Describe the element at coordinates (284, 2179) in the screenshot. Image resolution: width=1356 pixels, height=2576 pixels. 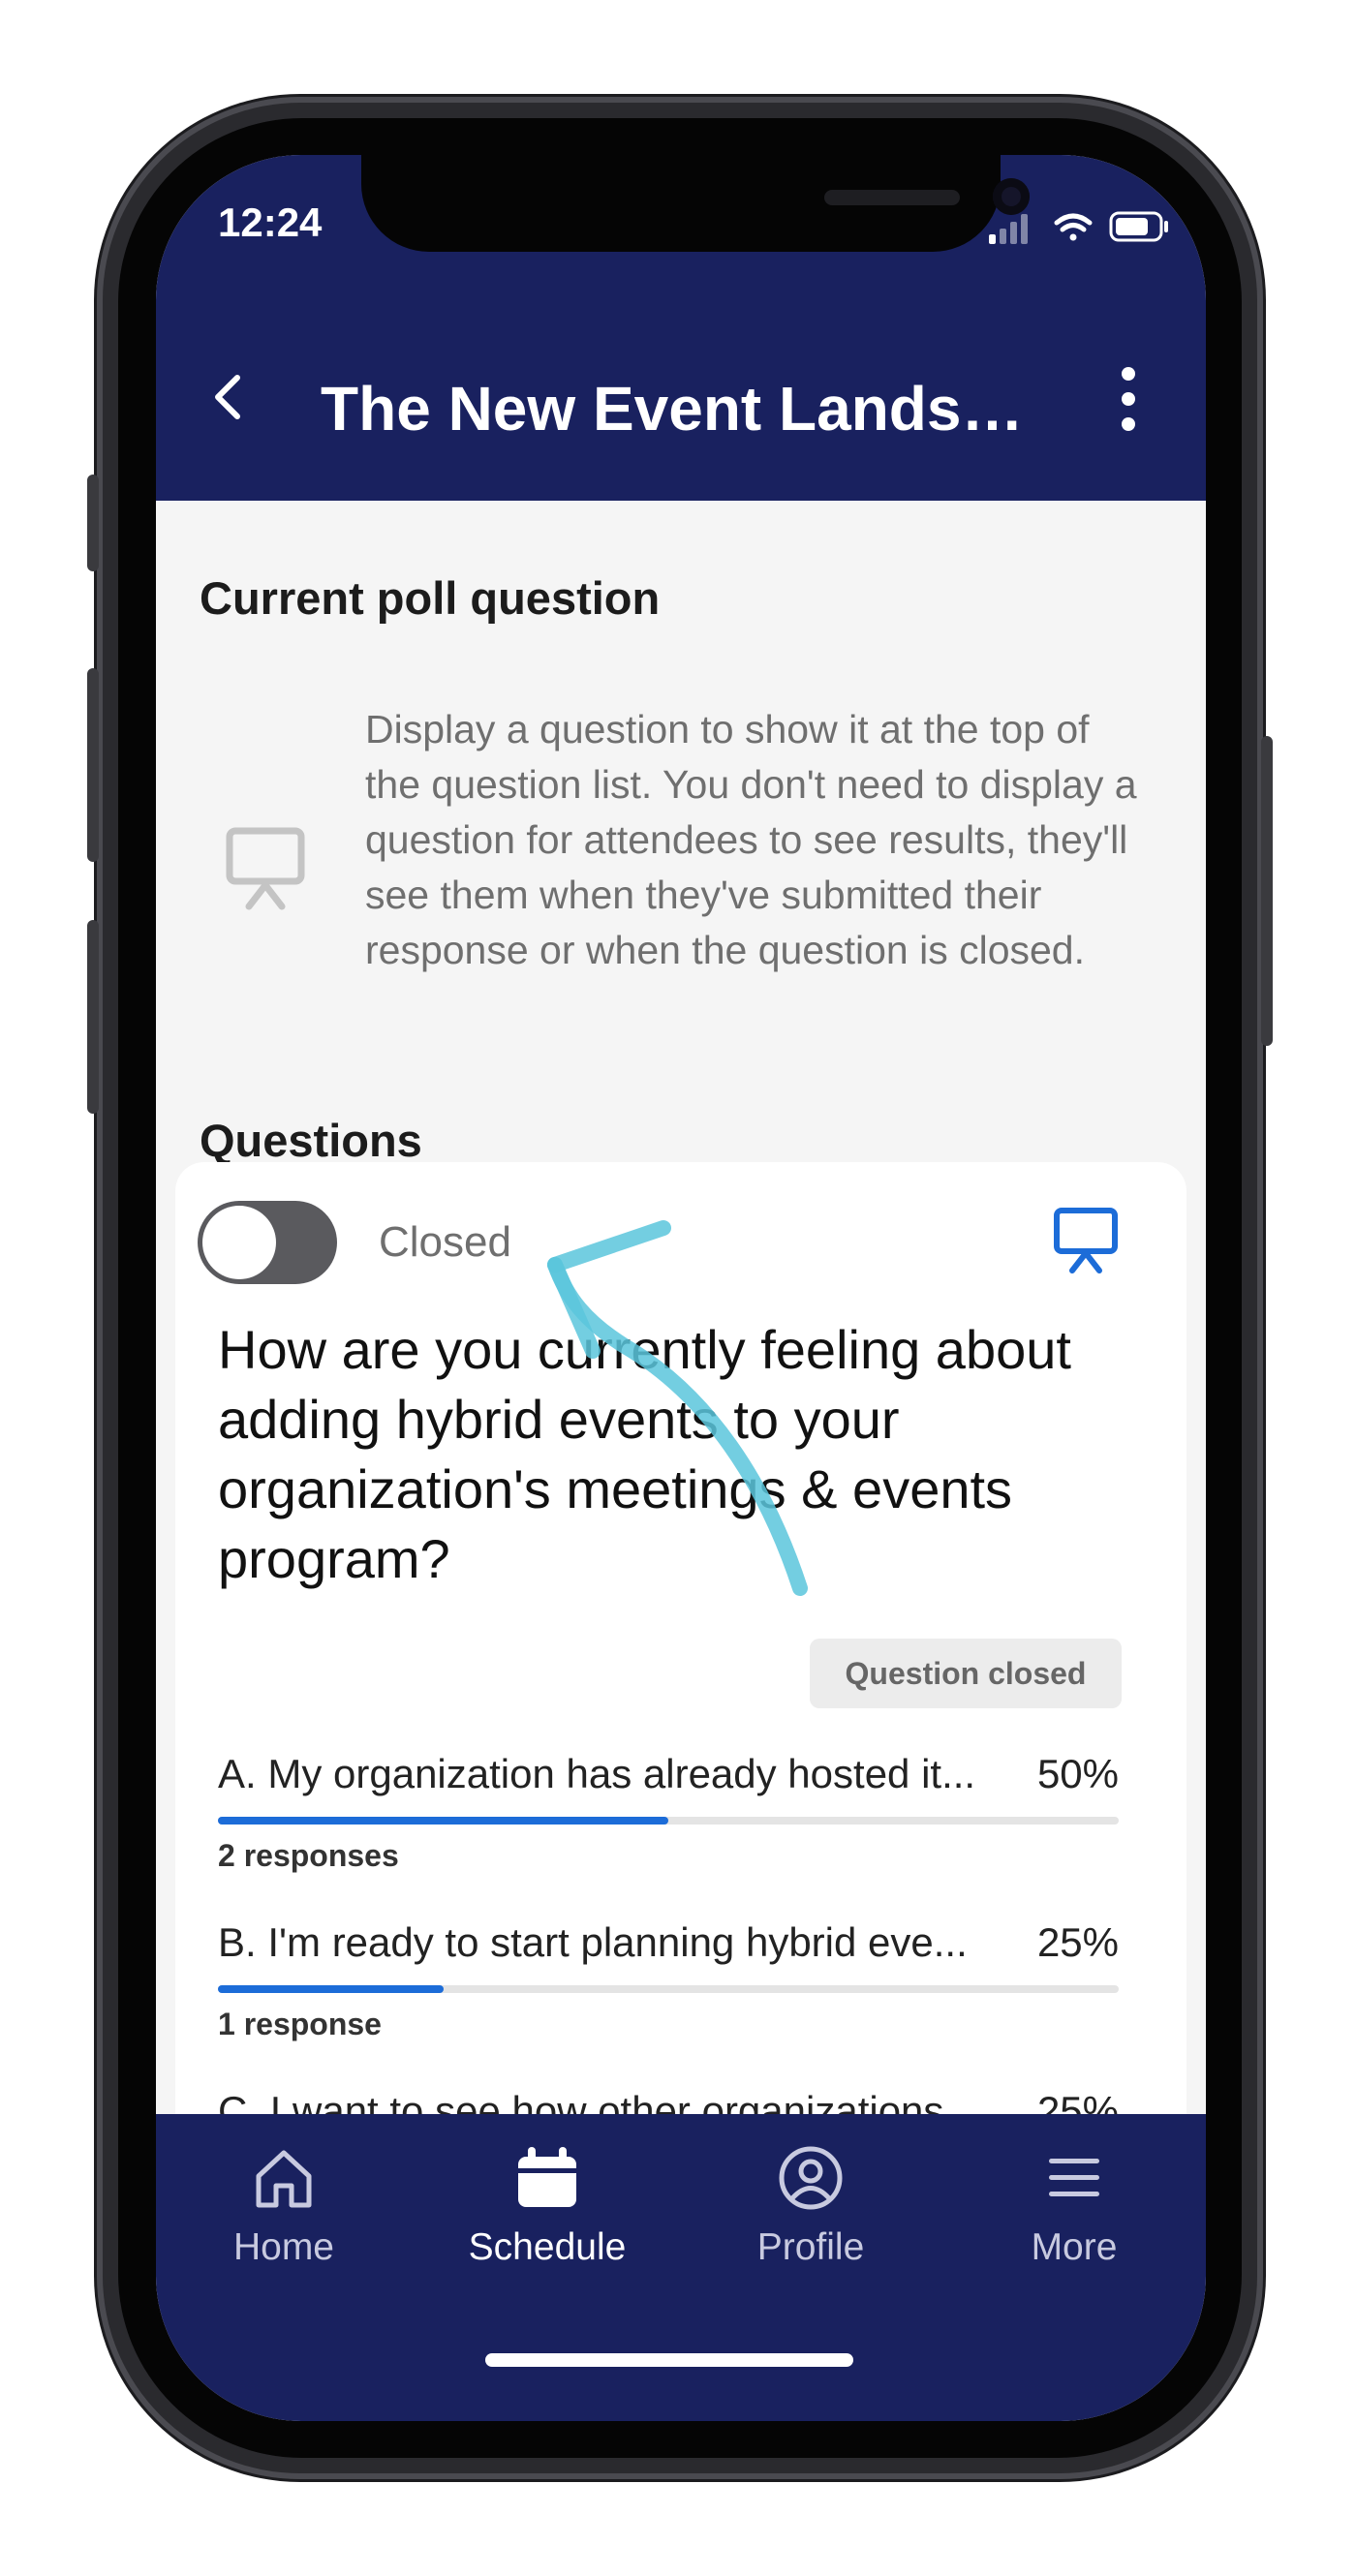
I see `home-icon` at that location.